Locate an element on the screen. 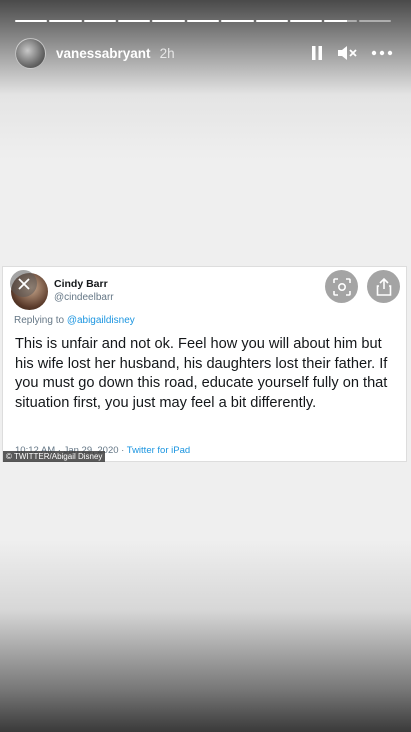 The height and width of the screenshot is (732, 411). replying-to-handle: @abigaildisney is located at coordinates (100, 320).